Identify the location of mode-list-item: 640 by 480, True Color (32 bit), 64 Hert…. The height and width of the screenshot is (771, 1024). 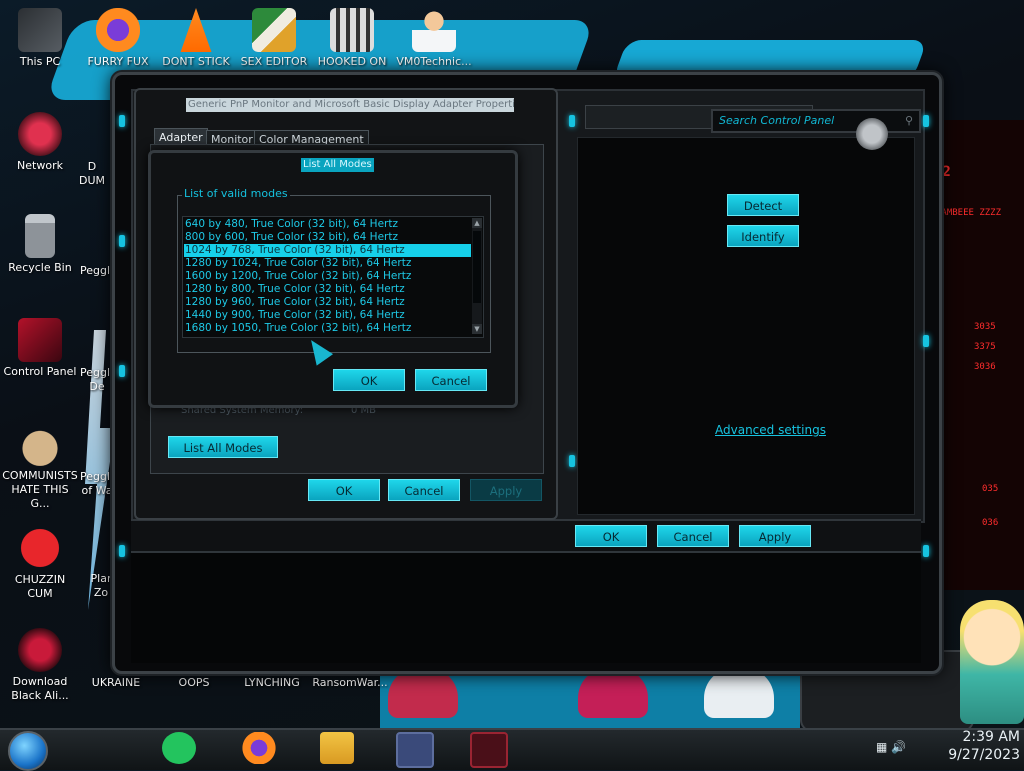
(327, 224).